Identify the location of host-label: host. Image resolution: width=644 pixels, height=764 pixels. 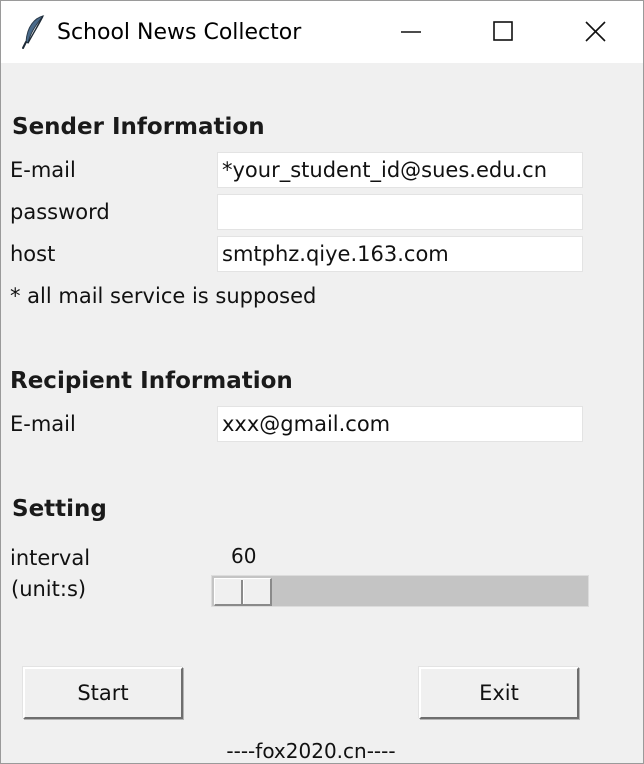
(33, 254).